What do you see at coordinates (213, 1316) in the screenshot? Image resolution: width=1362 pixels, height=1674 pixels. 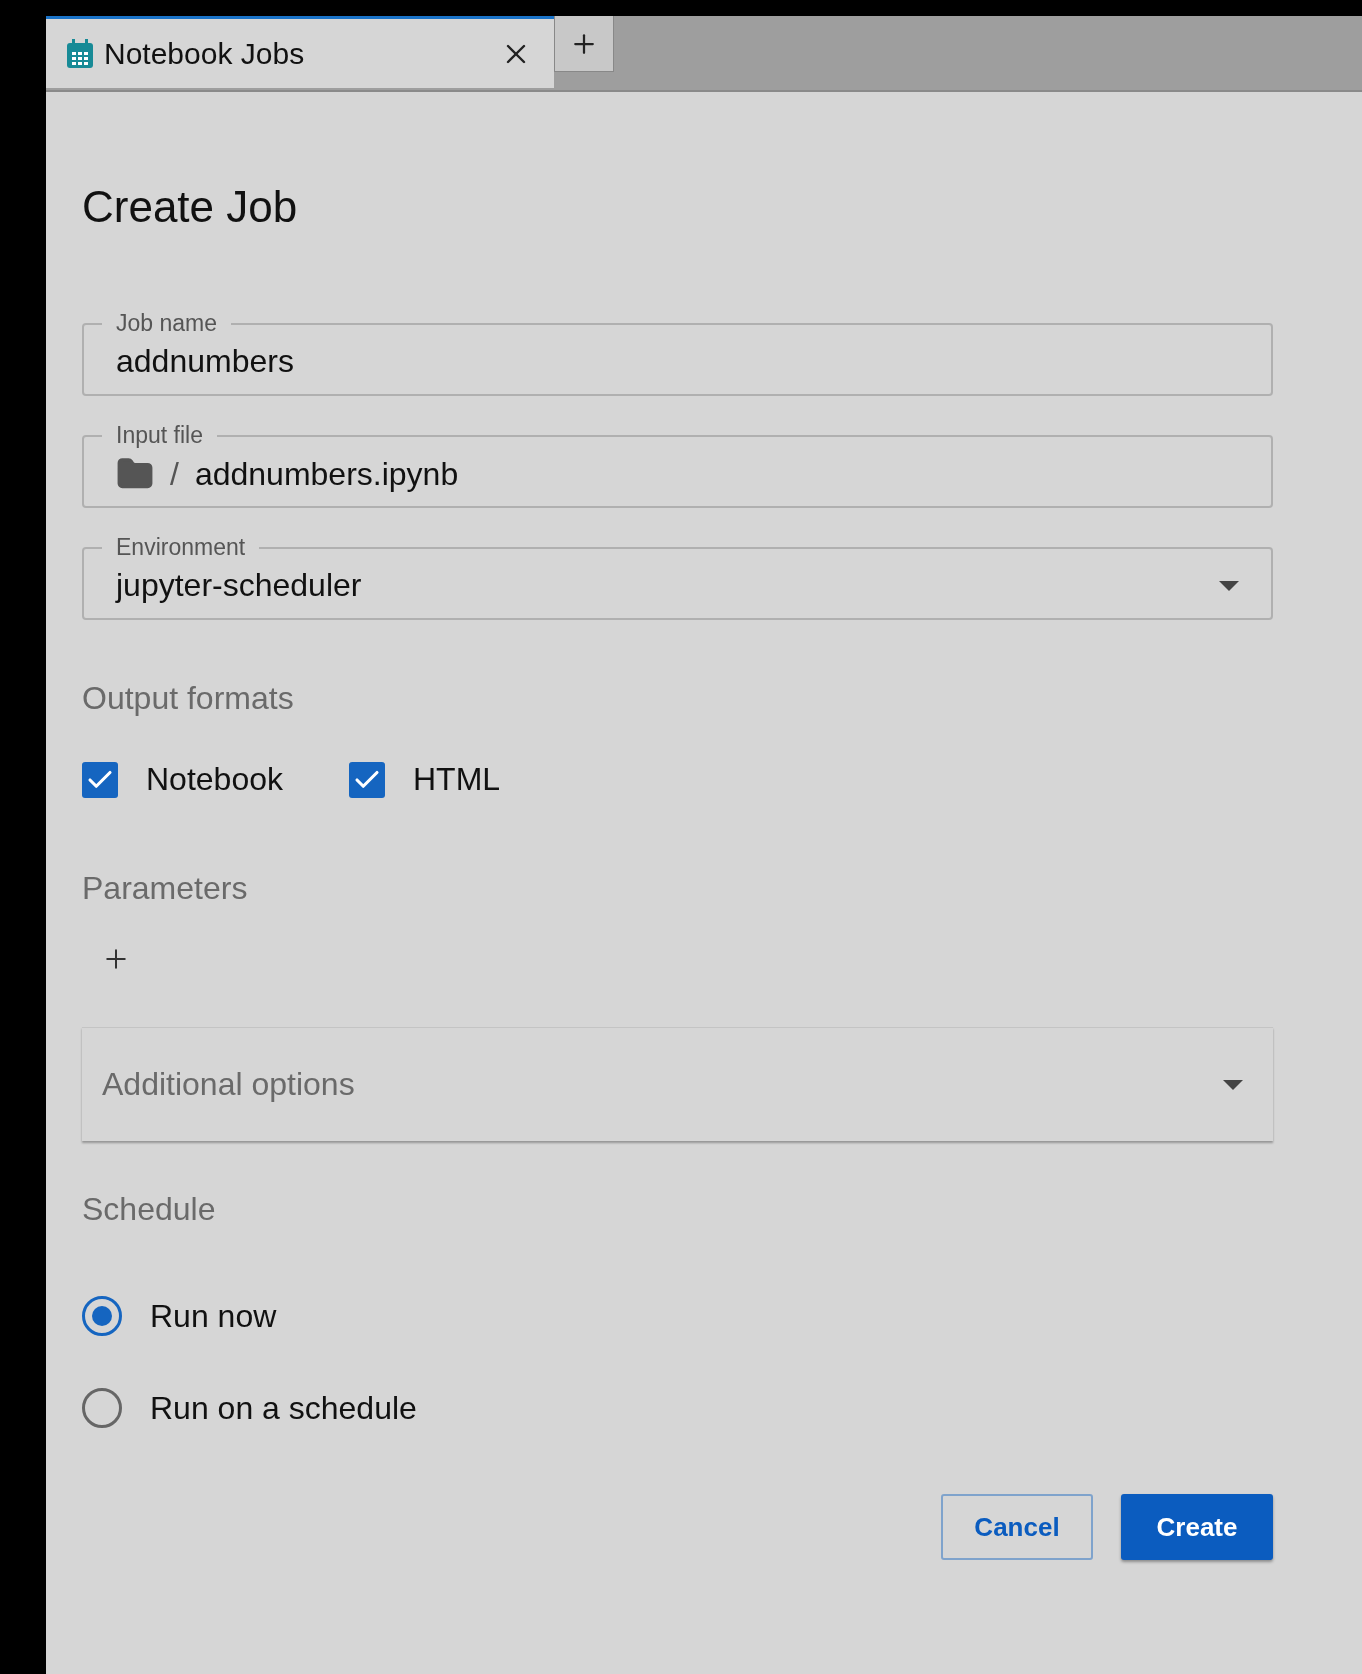 I see `radio-label: Run now` at bounding box center [213, 1316].